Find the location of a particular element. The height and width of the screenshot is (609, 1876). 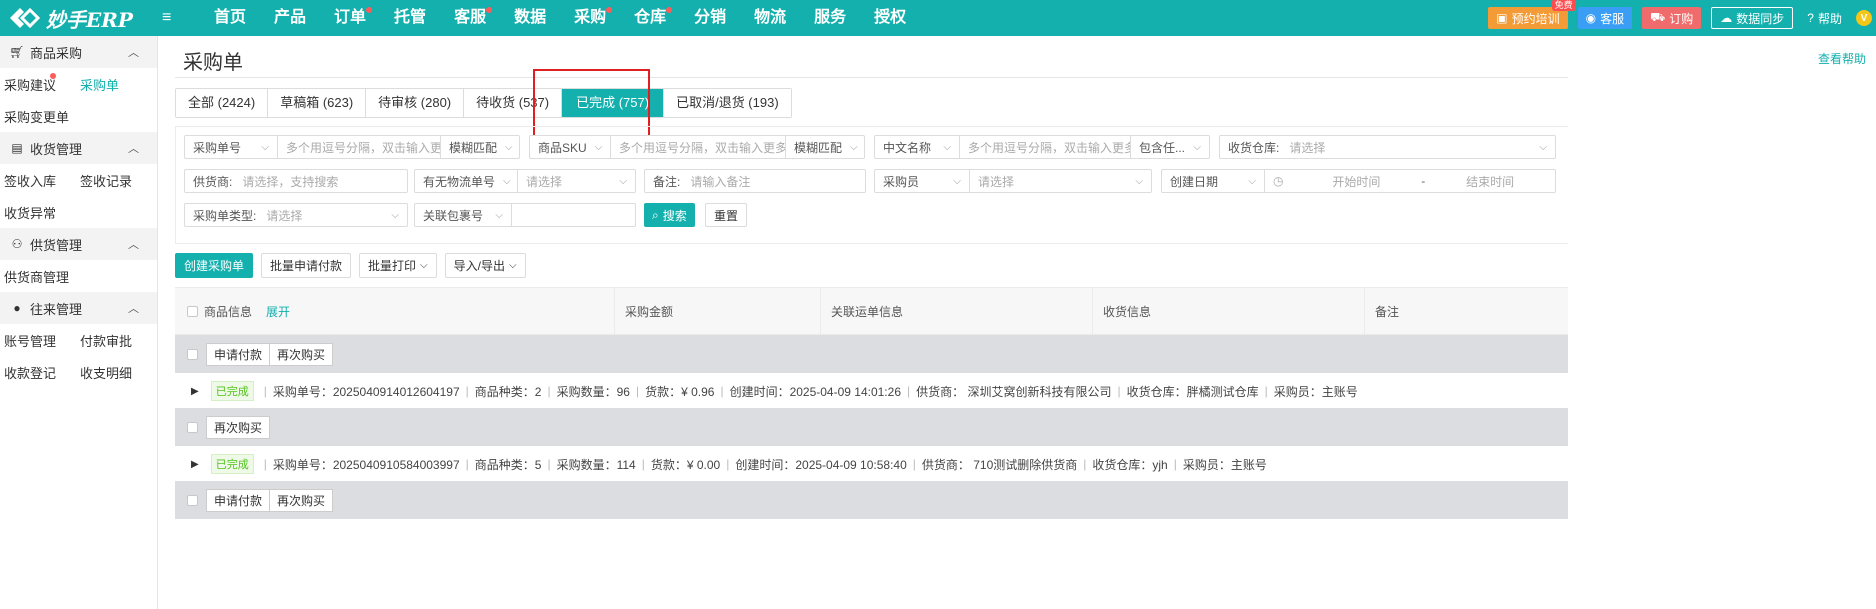

order-field: 货款：¥ 0.00 is located at coordinates (685, 464).